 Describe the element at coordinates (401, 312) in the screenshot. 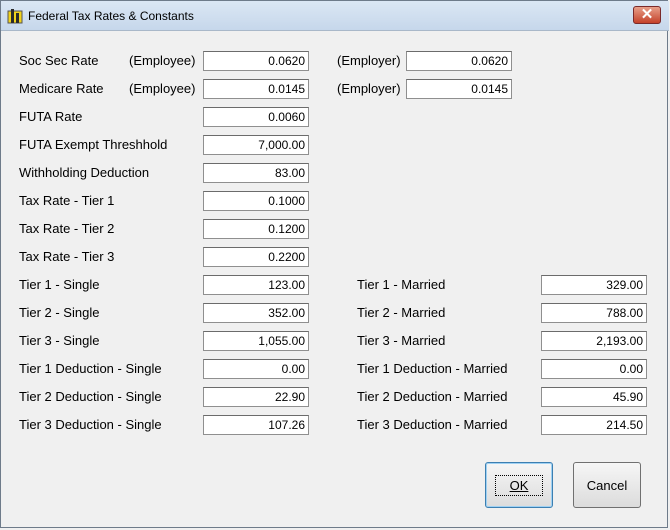

I see `tier2-married-label: Tier 2 - Married` at that location.